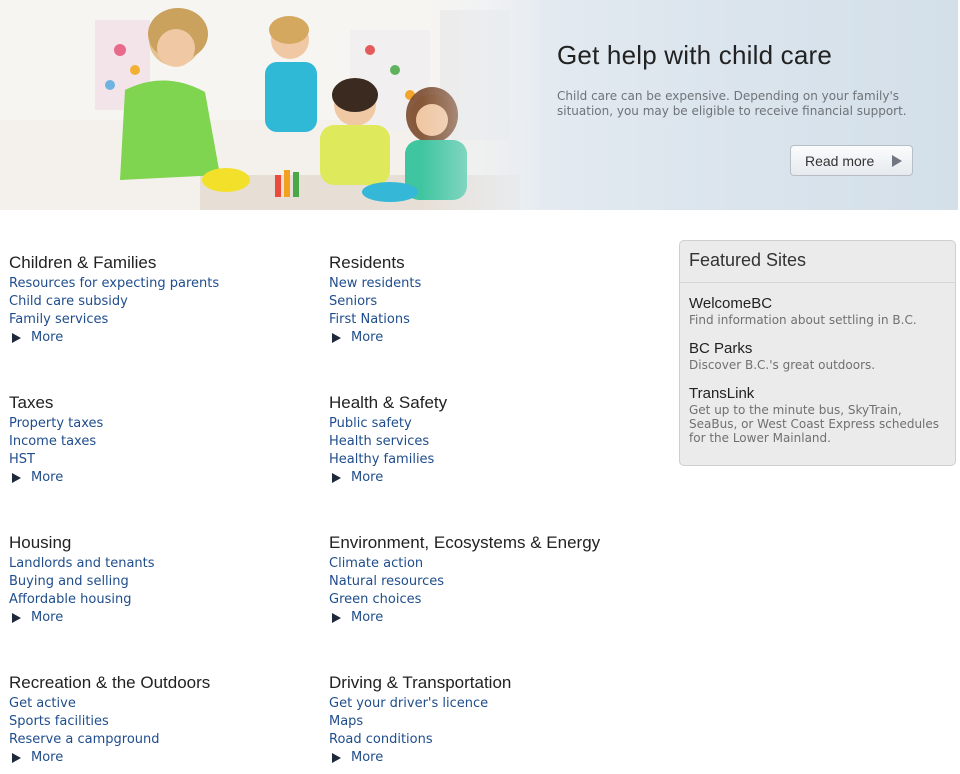  I want to click on category-link: Reserve a campground, so click(164, 740).